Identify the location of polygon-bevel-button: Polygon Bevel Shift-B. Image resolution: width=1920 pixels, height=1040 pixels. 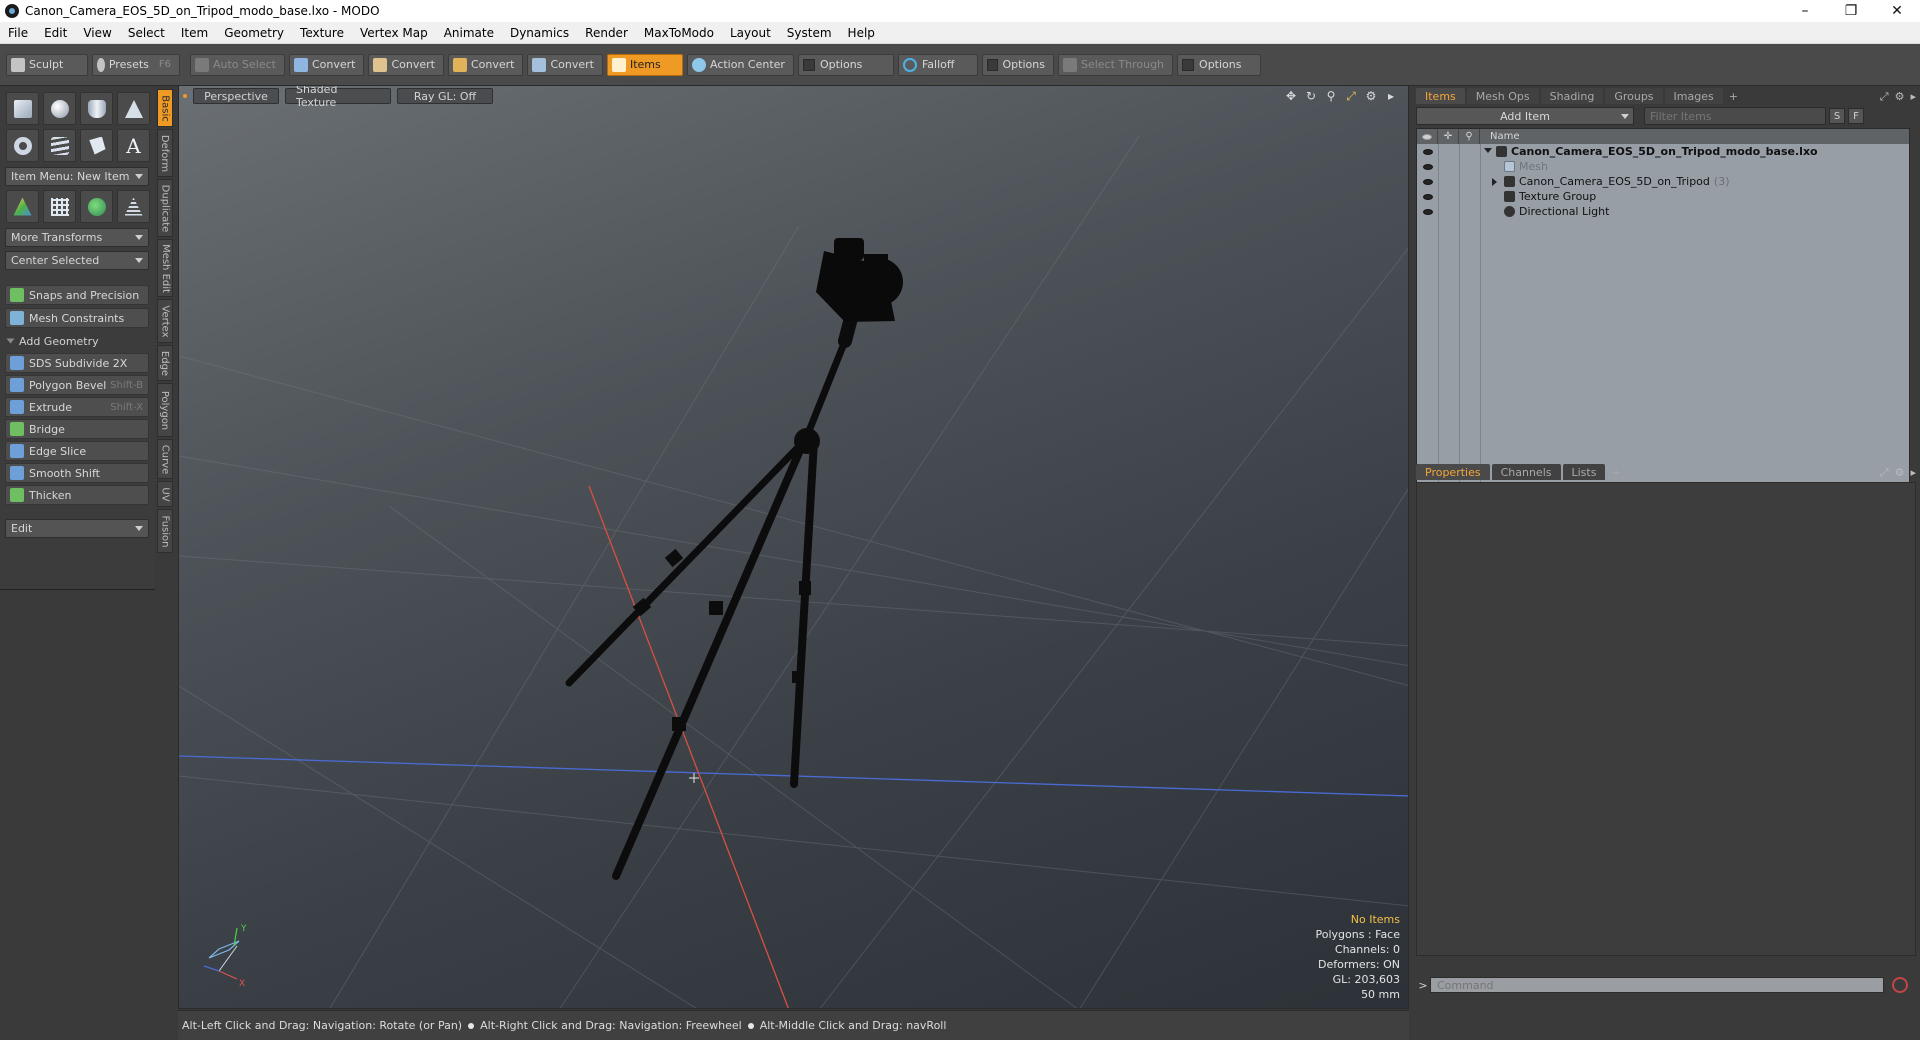
(77, 385).